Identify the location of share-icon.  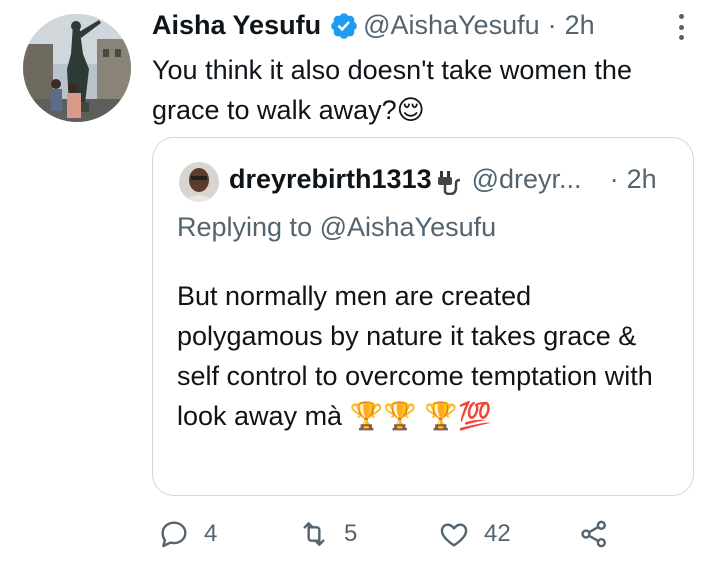
(593, 534).